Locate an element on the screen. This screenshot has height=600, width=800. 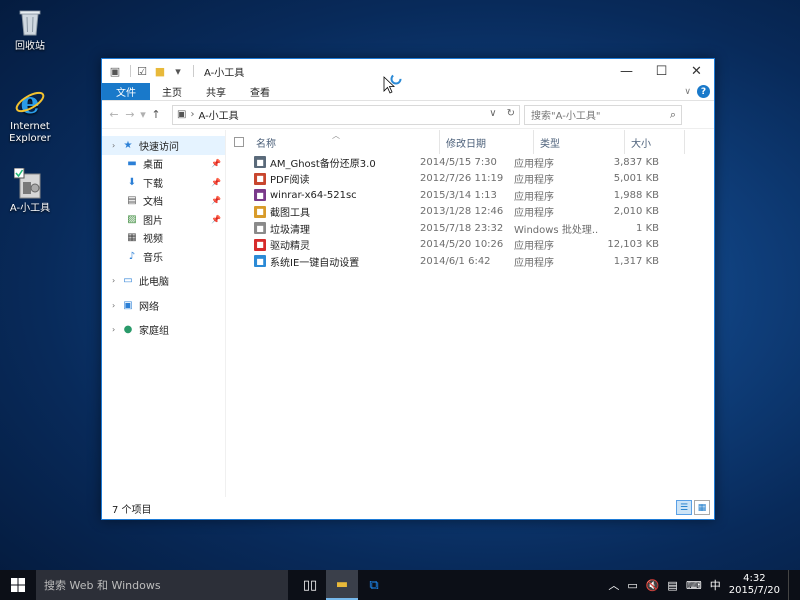
column-size: 大小 is located at coordinates (655, 142).